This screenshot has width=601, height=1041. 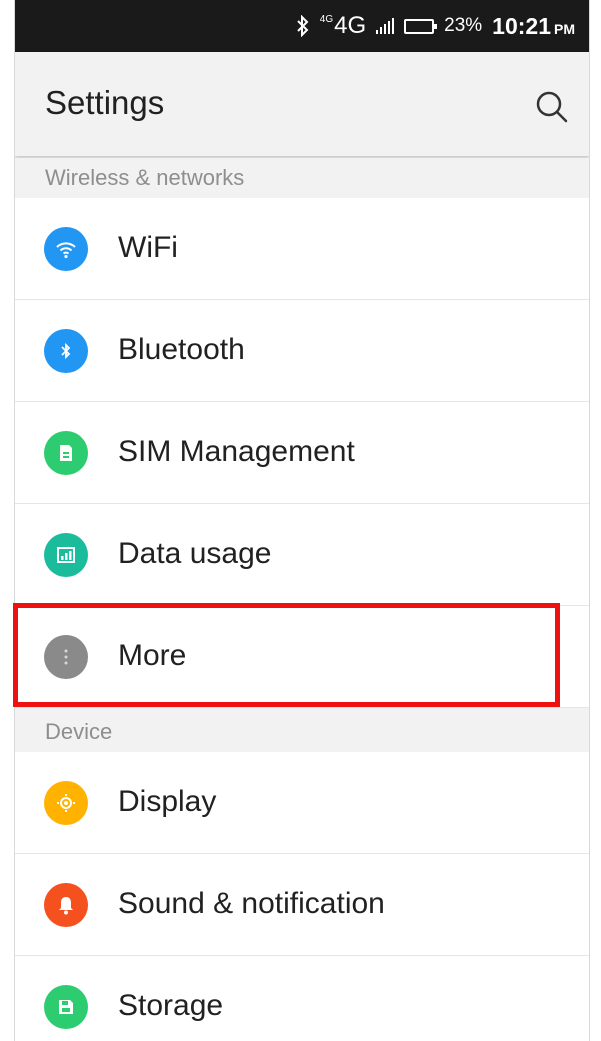 I want to click on section-header-device: Device, so click(x=302, y=732).